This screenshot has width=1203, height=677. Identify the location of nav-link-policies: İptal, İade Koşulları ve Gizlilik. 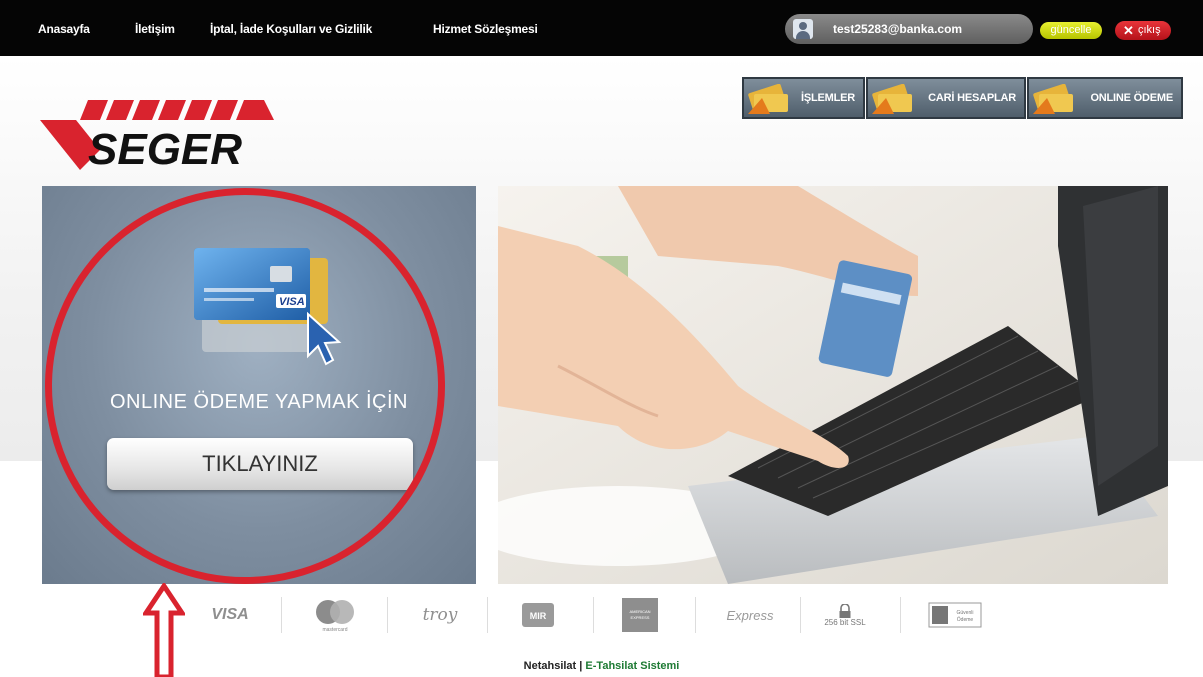
(291, 29).